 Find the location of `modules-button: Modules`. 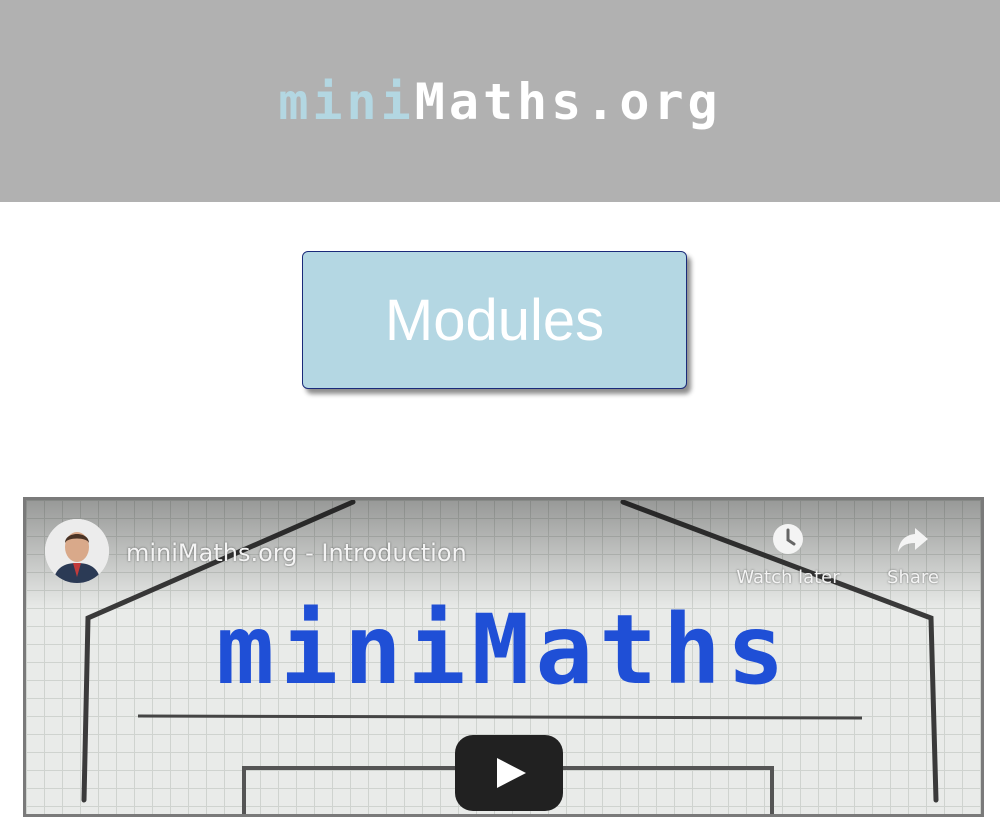

modules-button: Modules is located at coordinates (494, 320).